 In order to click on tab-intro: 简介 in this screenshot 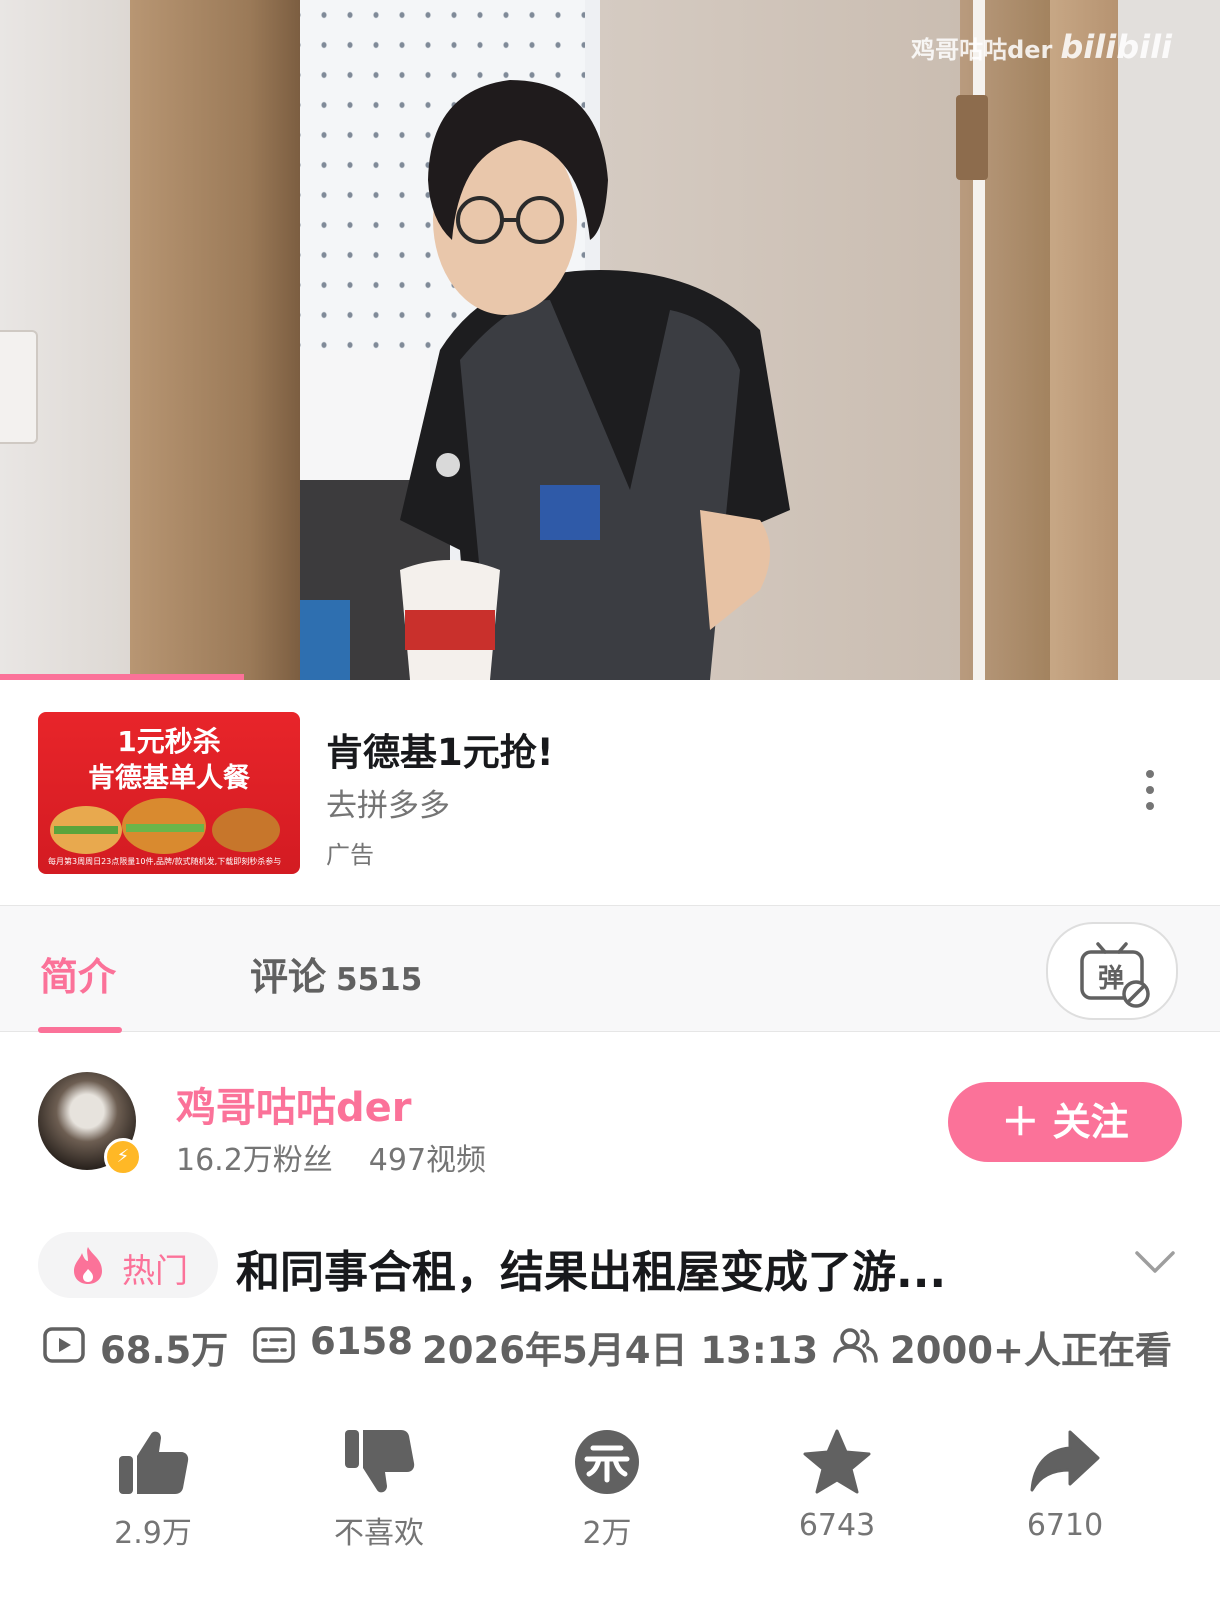, I will do `click(78, 973)`.